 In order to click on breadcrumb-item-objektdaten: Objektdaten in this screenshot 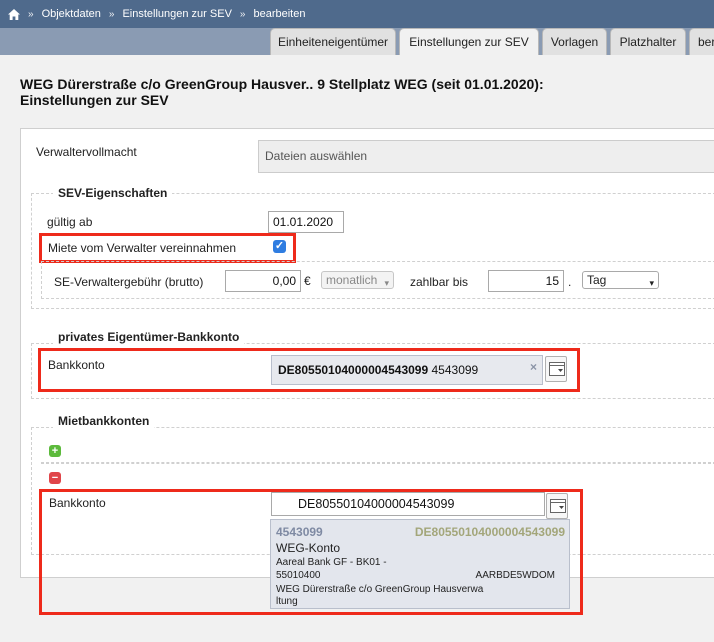, I will do `click(71, 14)`.